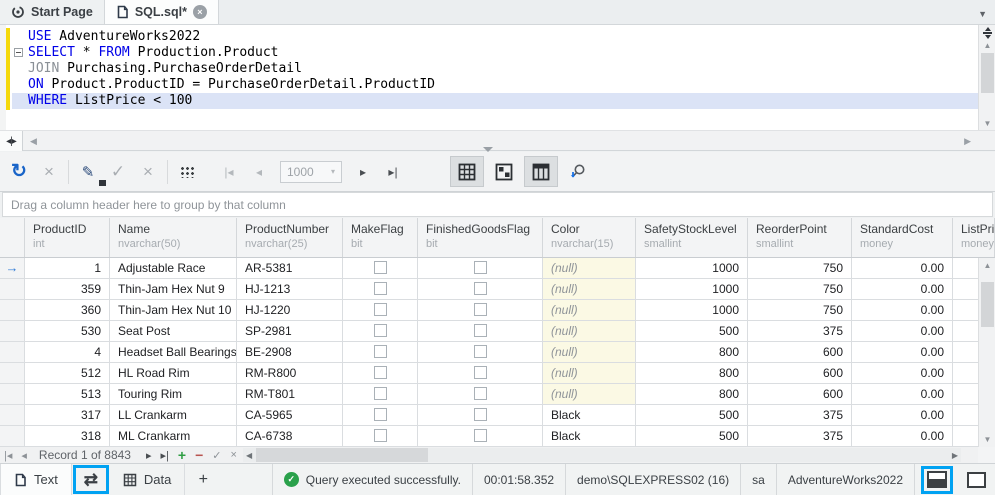 This screenshot has height=495, width=995. What do you see at coordinates (165, 455) in the screenshot?
I see `last-record-button: ▸|` at bounding box center [165, 455].